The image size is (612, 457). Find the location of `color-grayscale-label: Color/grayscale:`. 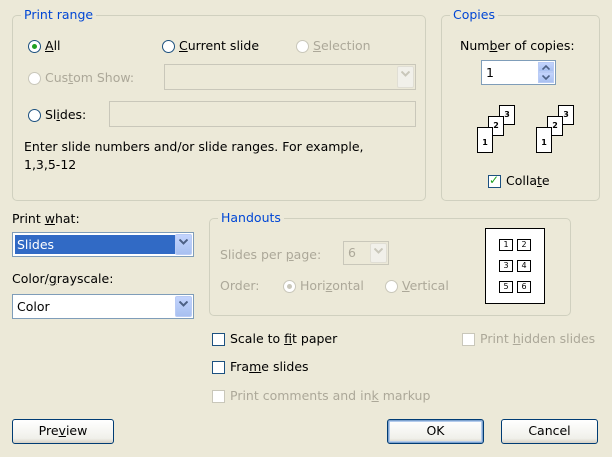

color-grayscale-label: Color/grayscale: is located at coordinates (63, 278).